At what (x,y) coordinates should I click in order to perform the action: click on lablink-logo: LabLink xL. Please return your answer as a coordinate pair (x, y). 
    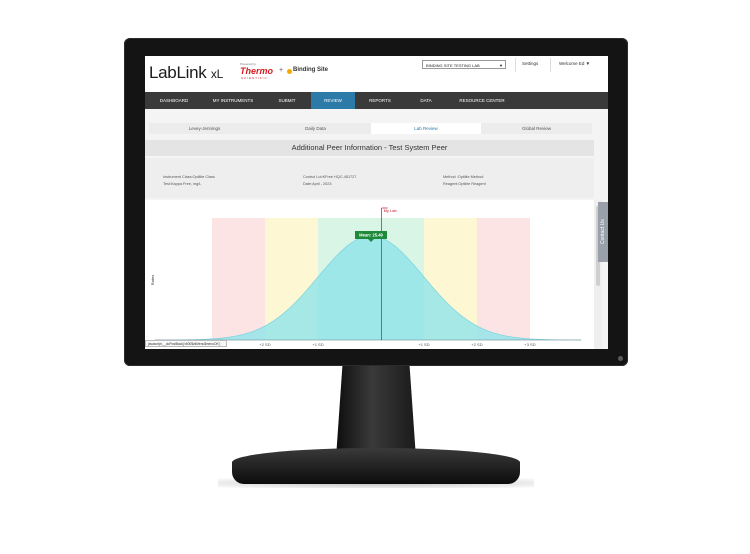
    Looking at the image, I should click on (186, 73).